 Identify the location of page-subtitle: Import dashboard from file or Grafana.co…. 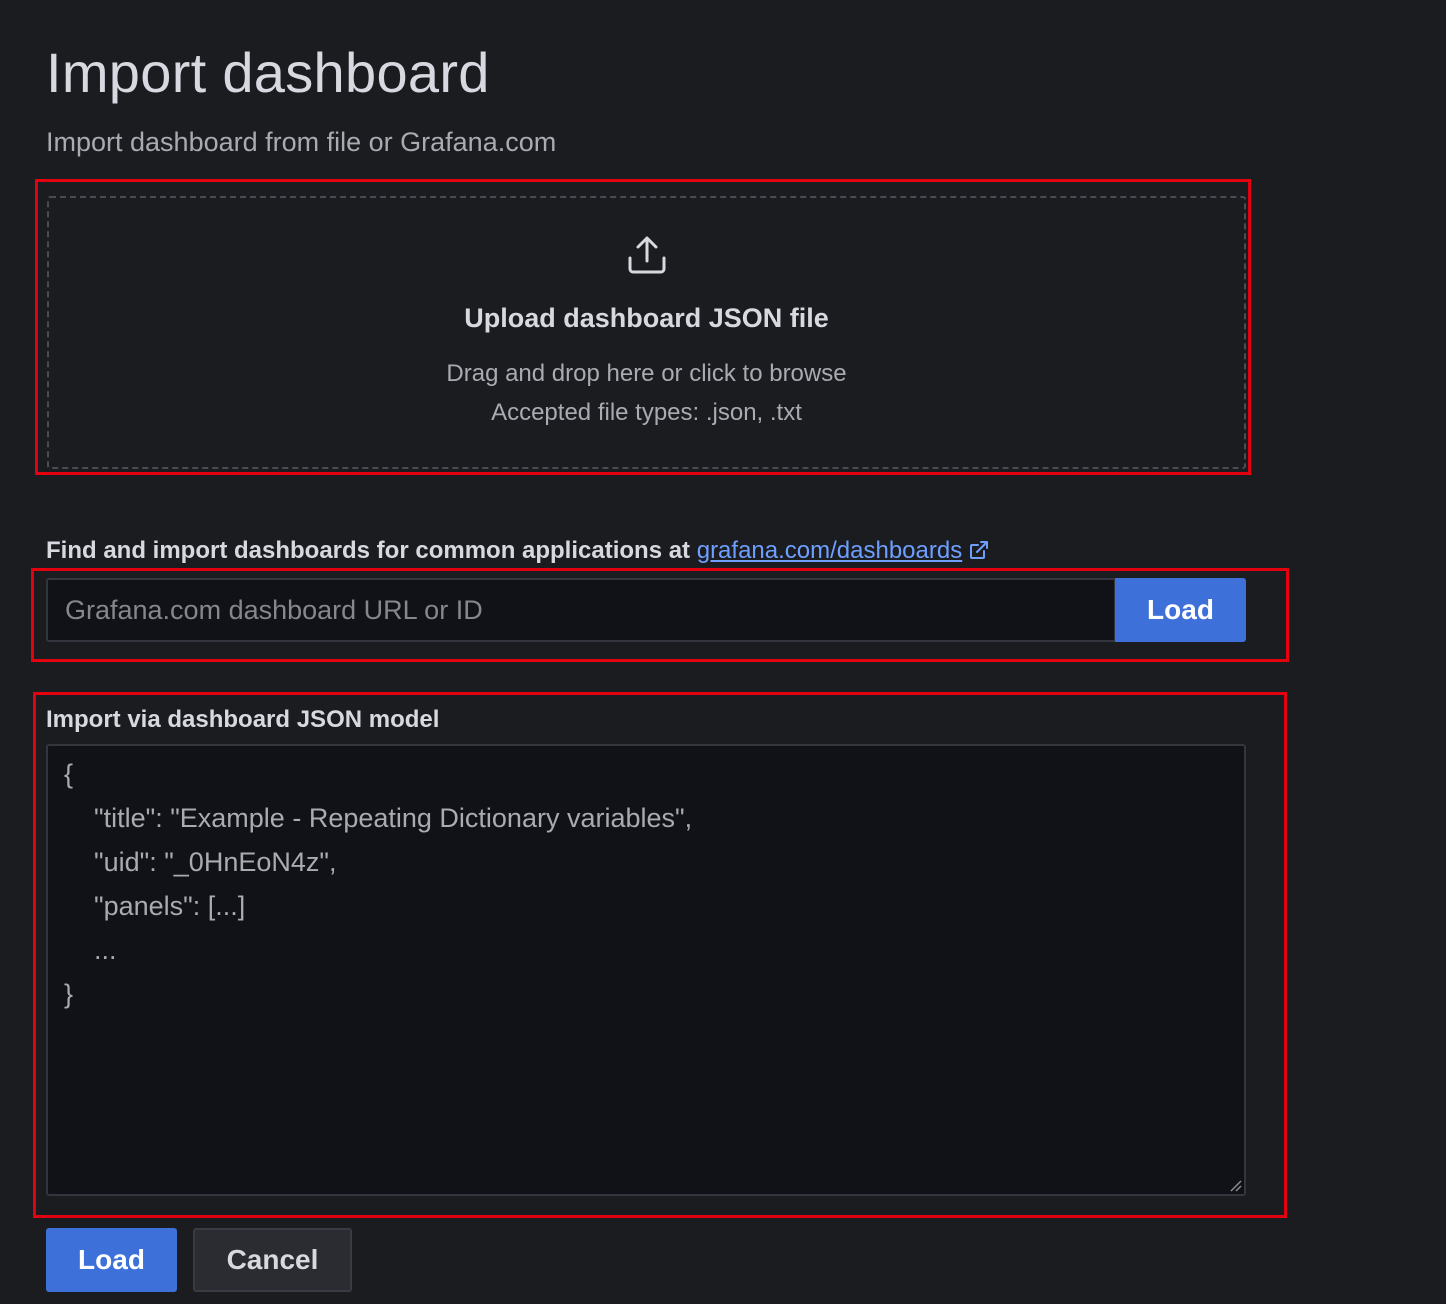
(301, 142).